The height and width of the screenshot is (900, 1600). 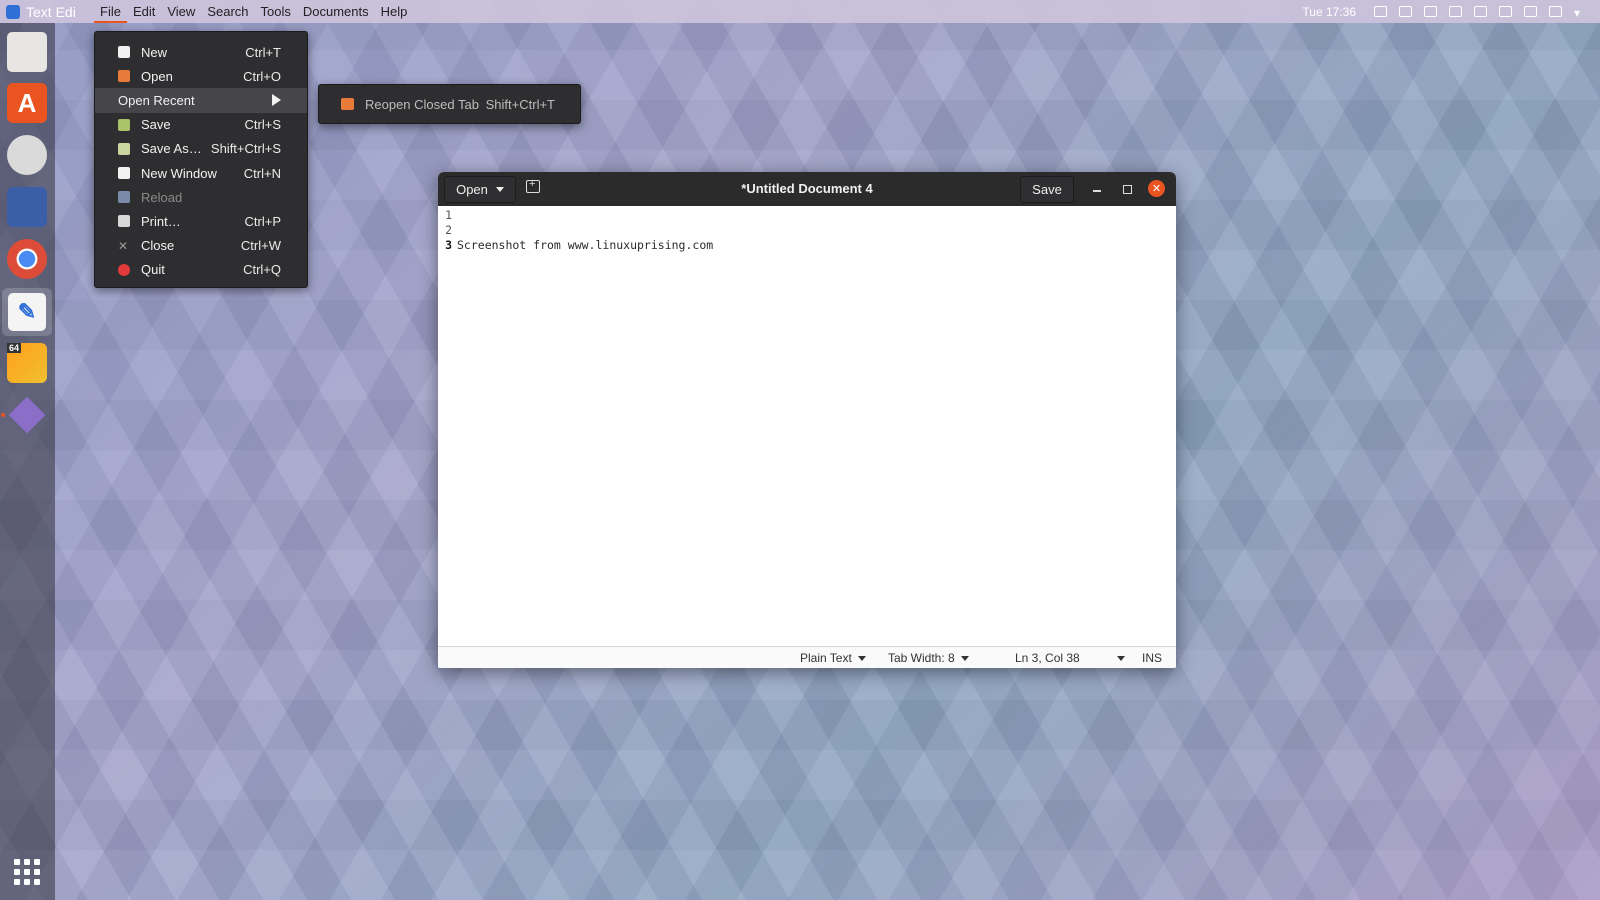 What do you see at coordinates (276, 11) in the screenshot?
I see `menu-tools: Tools` at bounding box center [276, 11].